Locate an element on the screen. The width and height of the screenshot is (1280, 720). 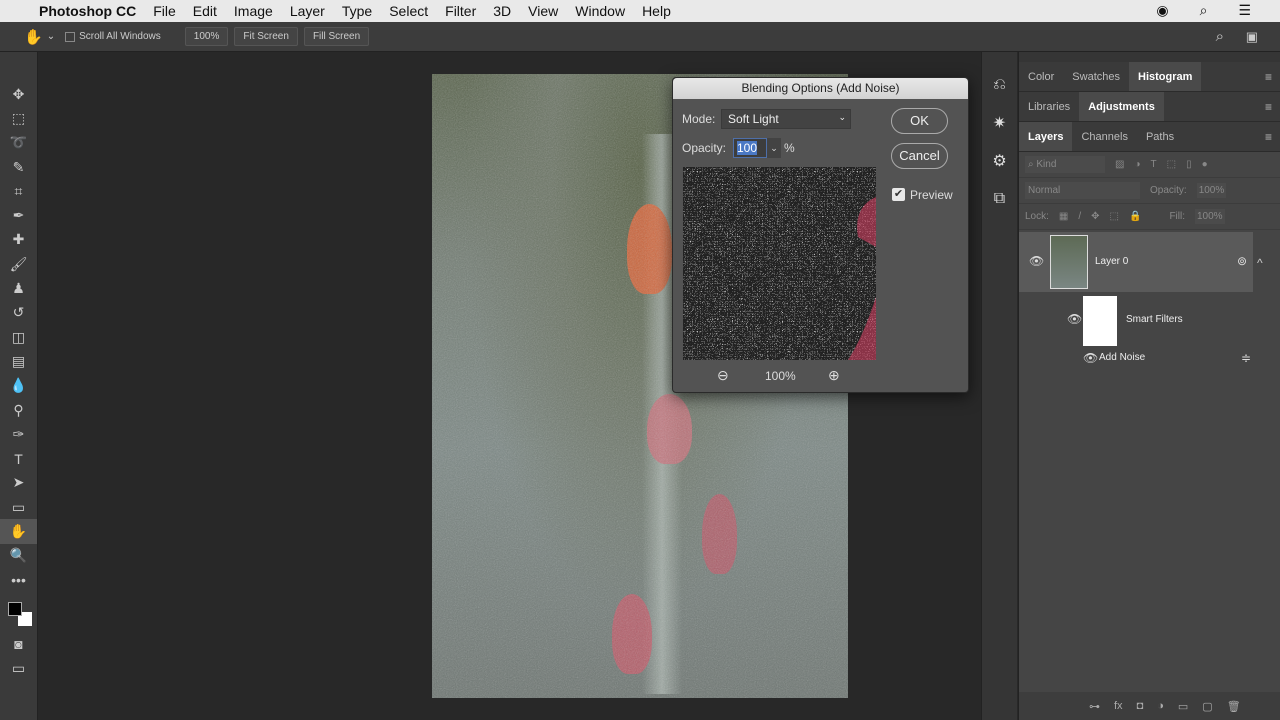
fill-input: 100% is located at coordinates (1210, 216).